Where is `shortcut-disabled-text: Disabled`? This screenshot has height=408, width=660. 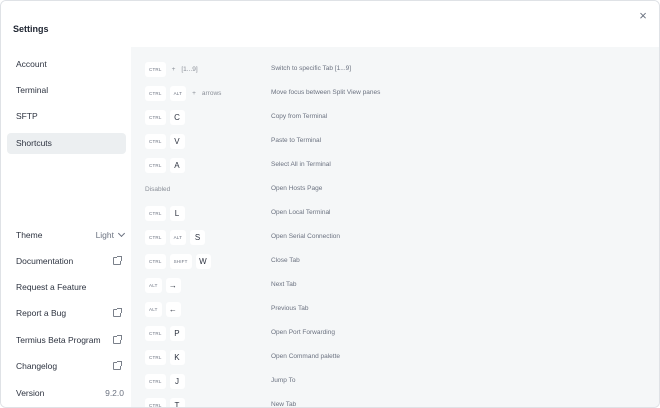
shortcut-disabled-text: Disabled is located at coordinates (158, 189).